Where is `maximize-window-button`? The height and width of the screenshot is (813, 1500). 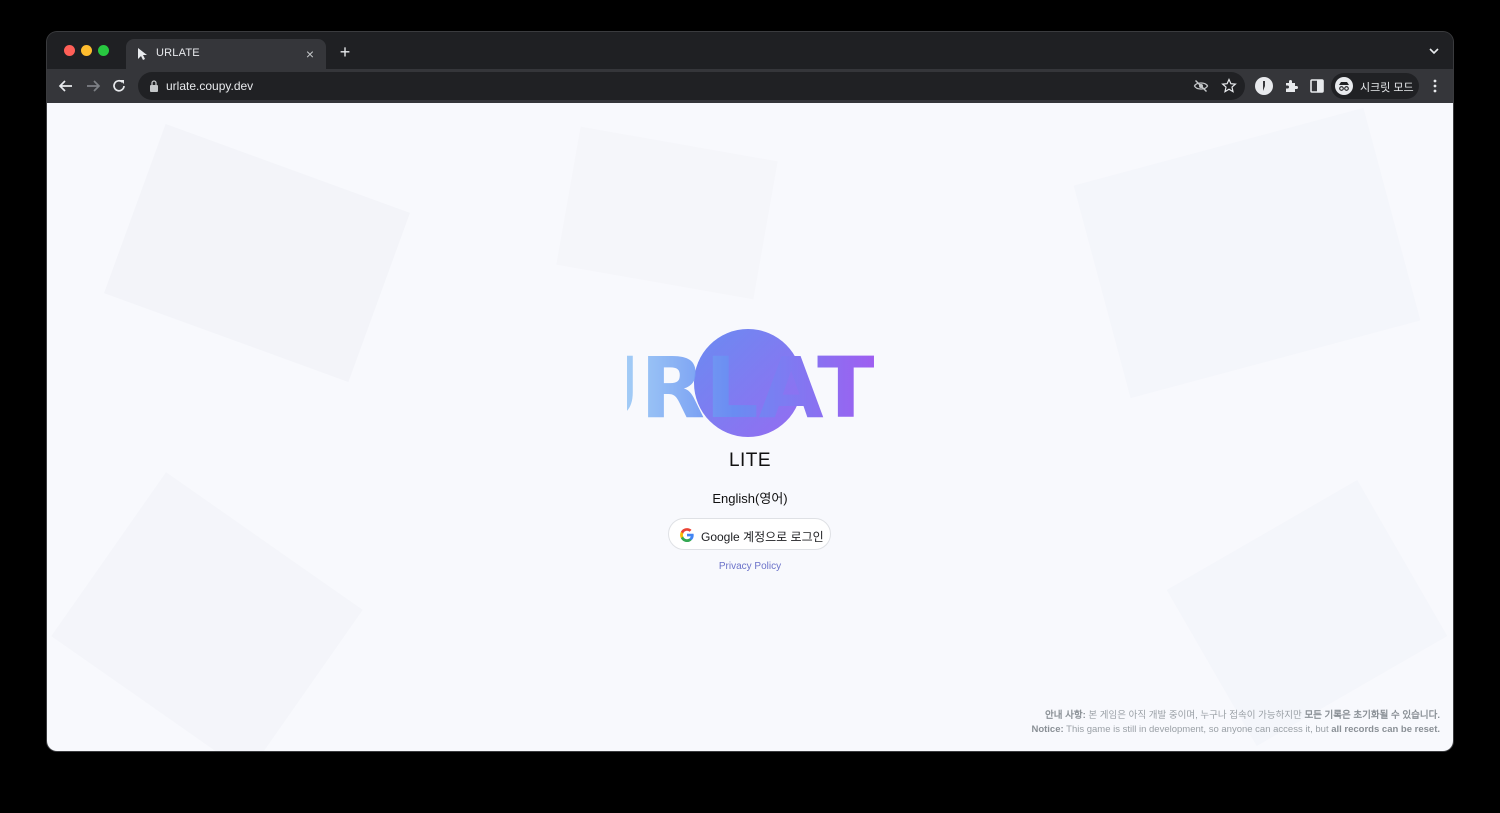
maximize-window-button is located at coordinates (103, 50).